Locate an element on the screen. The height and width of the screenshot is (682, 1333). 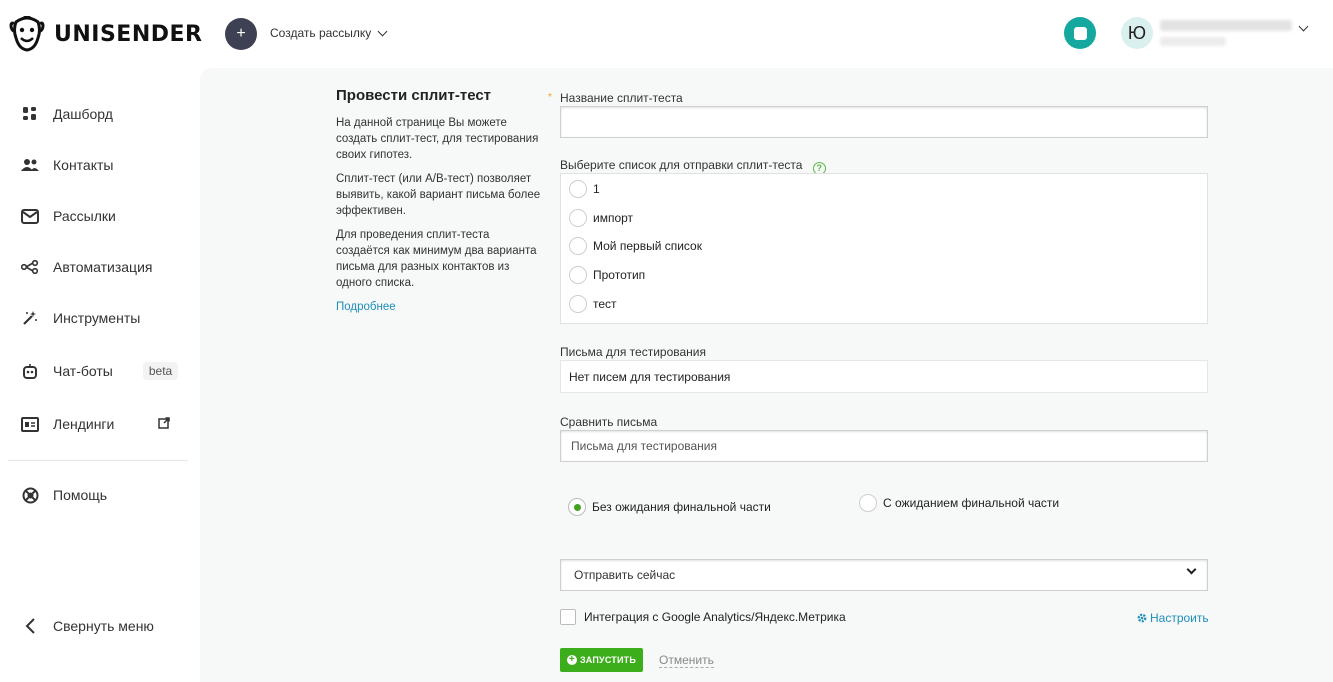
contacts-icon is located at coordinates (30, 165).